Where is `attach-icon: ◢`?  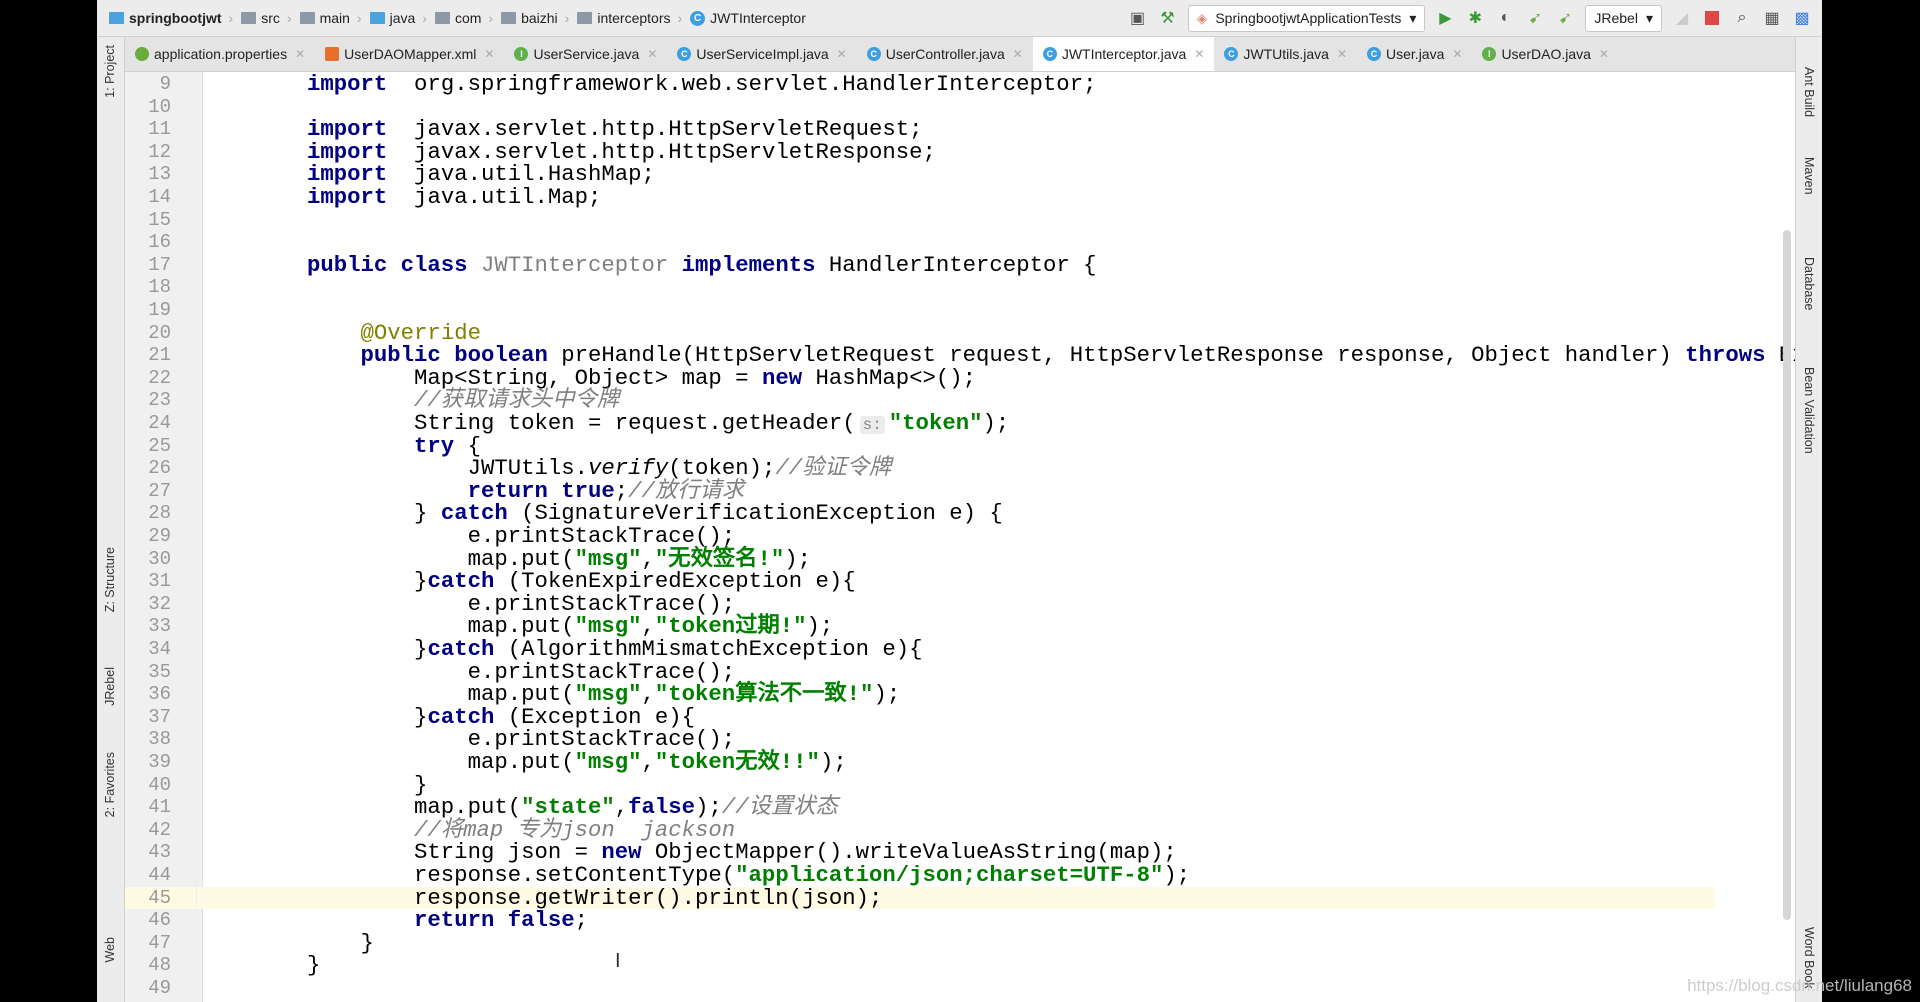
attach-icon: ◢ is located at coordinates (1682, 18).